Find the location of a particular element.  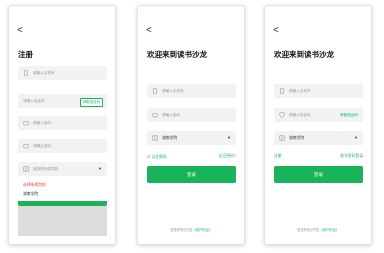

remember-password-checkbox: ☐ 记住密码 is located at coordinates (157, 157).